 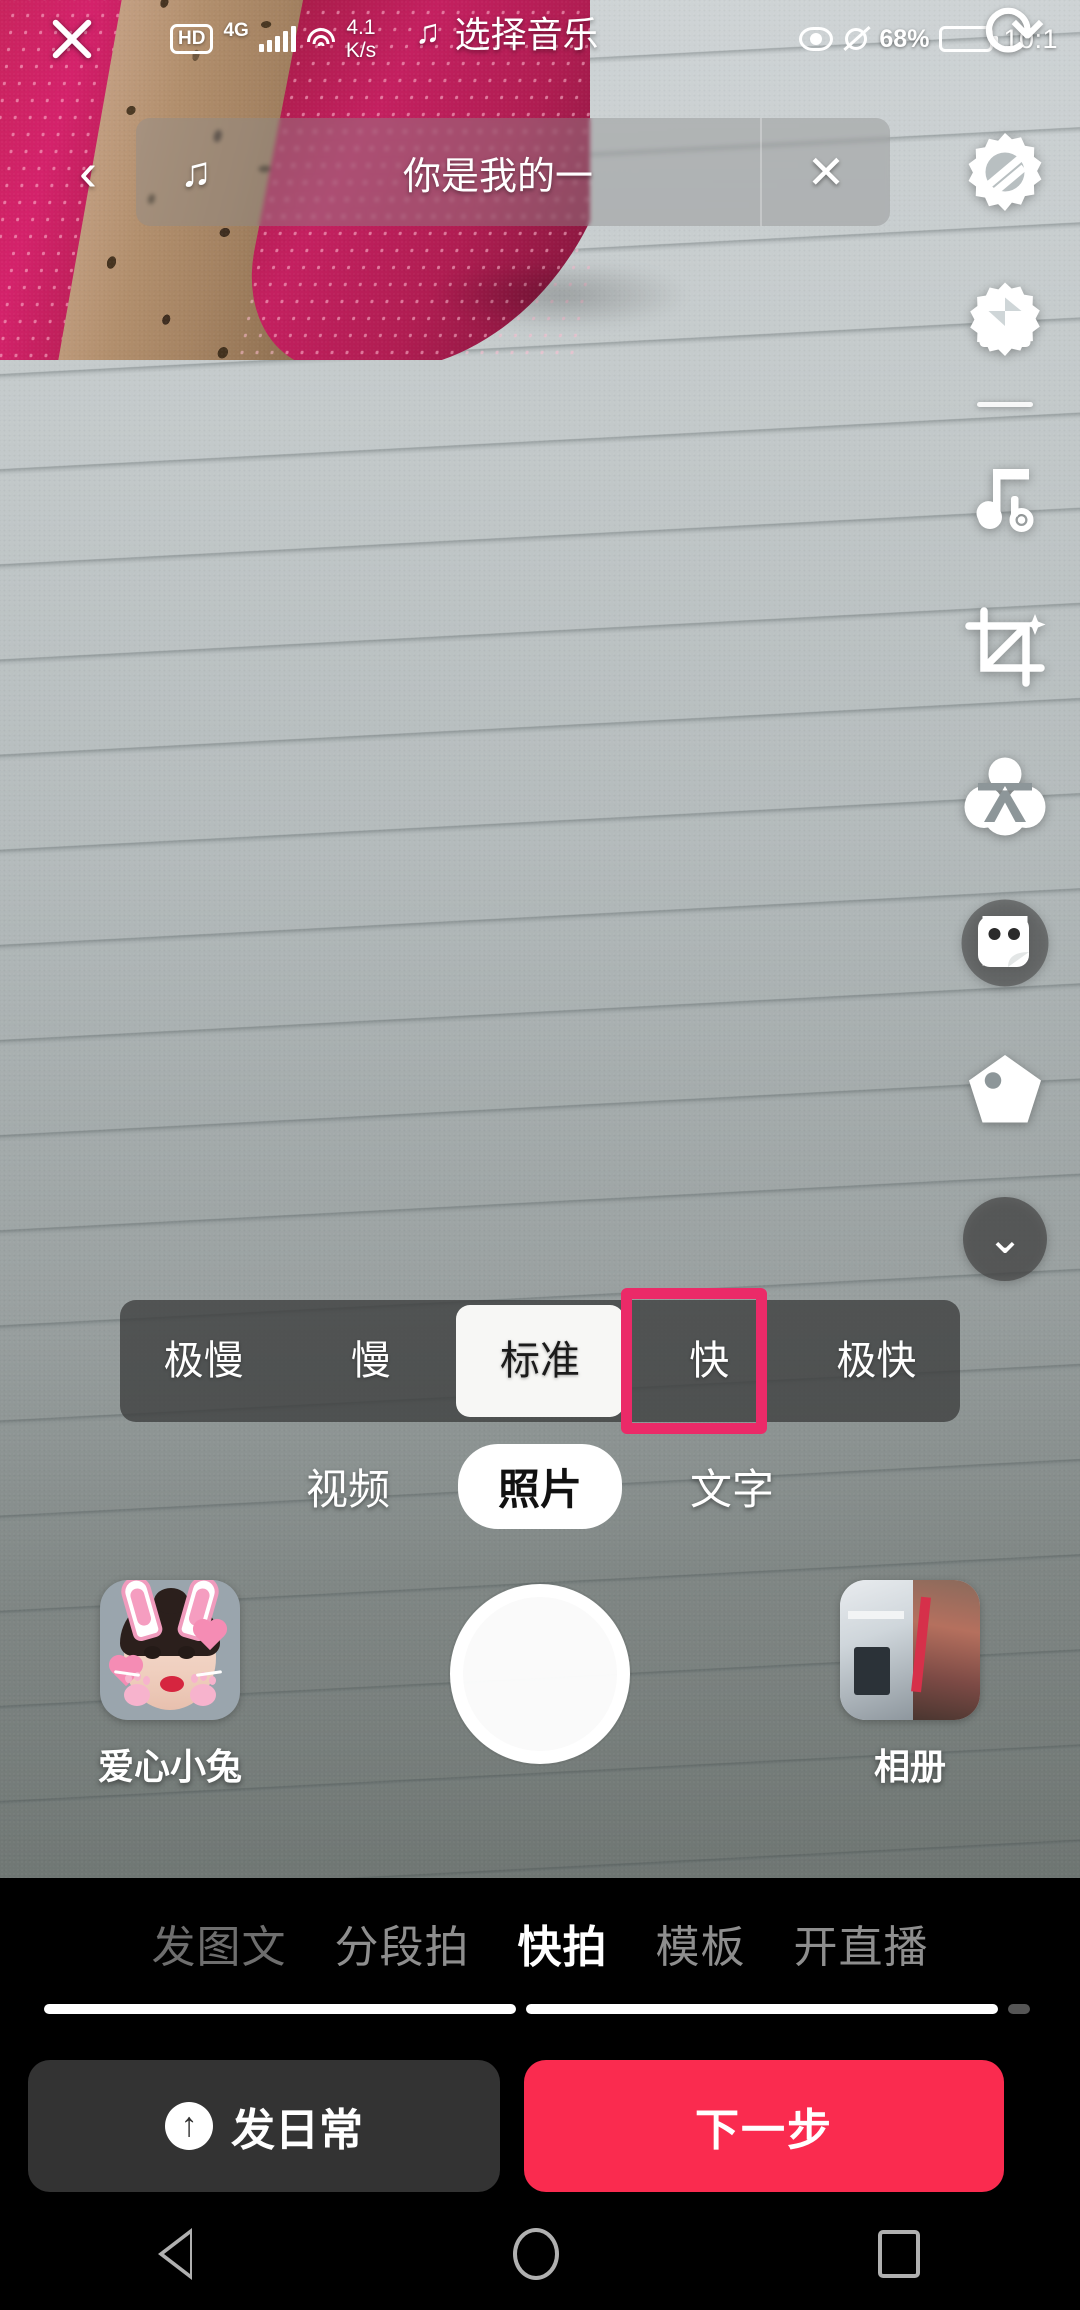 I want to click on post-daily-button: ↑ 发日常, so click(x=264, y=2126).